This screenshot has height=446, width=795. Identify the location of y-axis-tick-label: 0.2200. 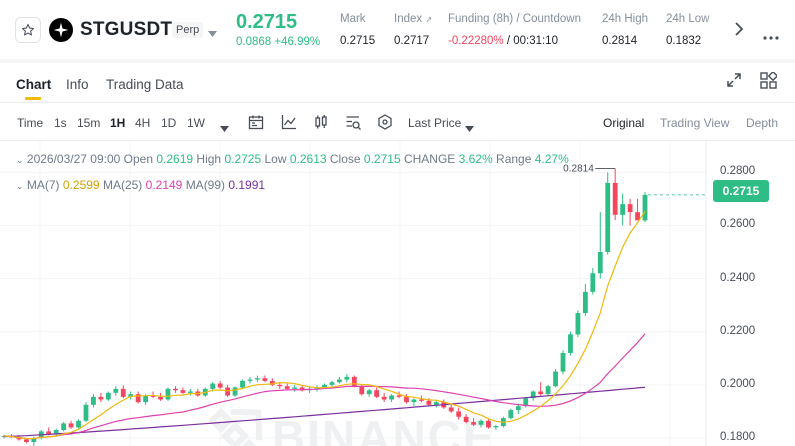
(738, 330).